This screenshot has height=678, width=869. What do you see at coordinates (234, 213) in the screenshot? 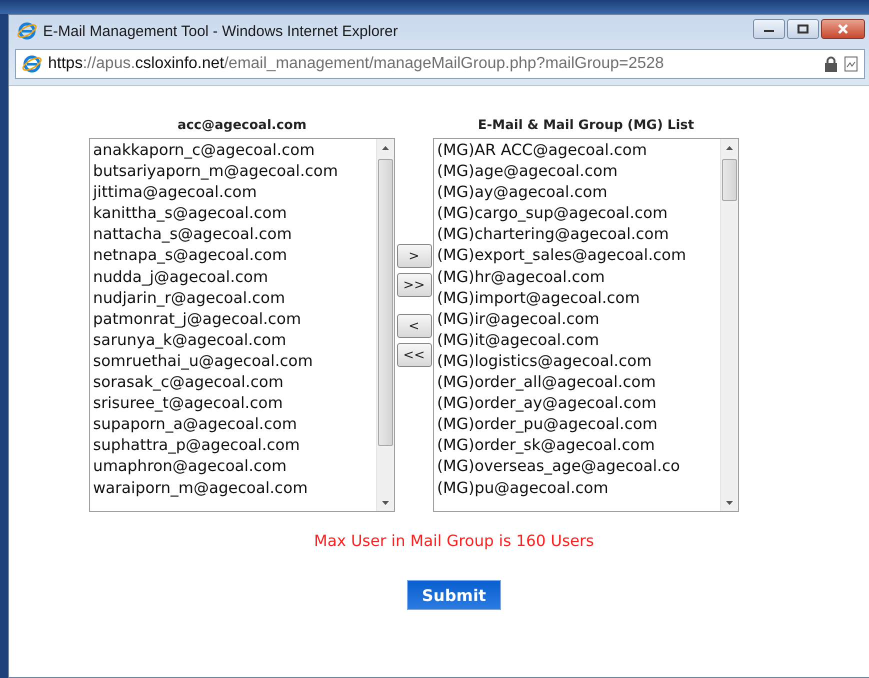
I see `list-option: kanittha_s@agecoal.com` at bounding box center [234, 213].